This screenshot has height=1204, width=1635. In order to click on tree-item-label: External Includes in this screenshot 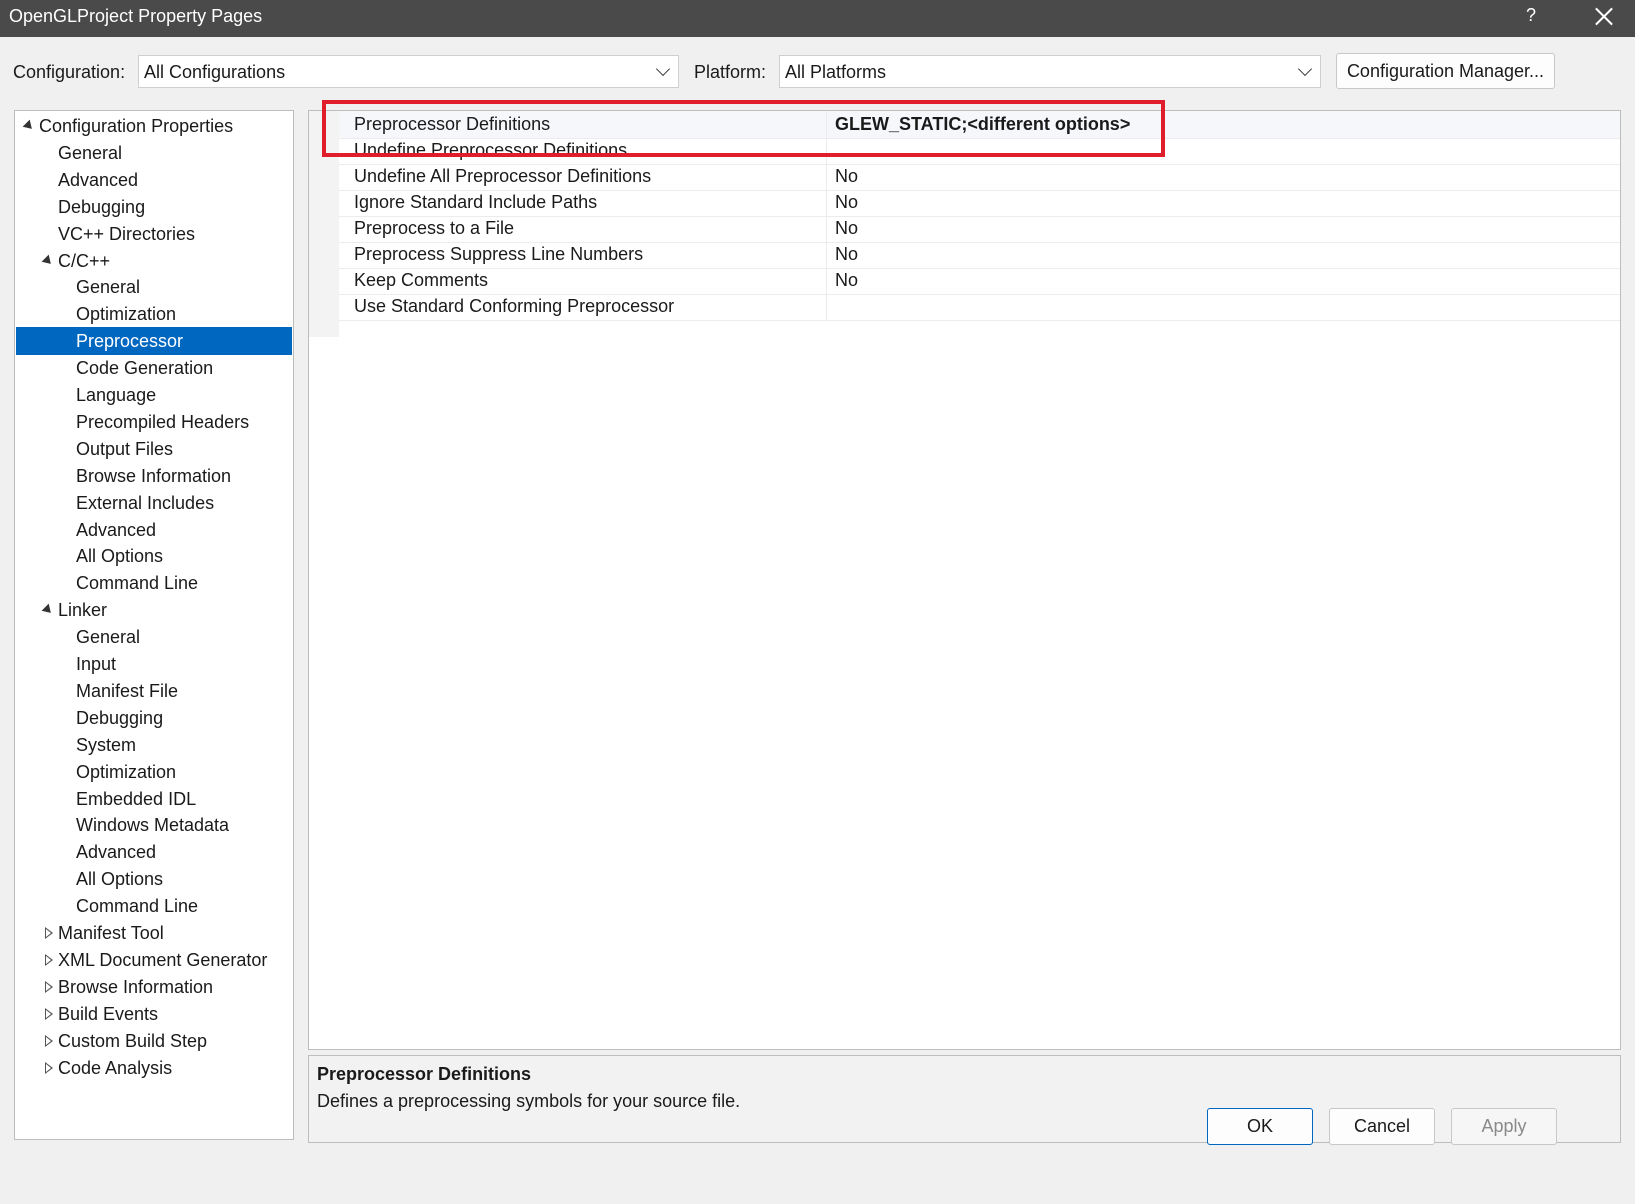, I will do `click(145, 502)`.